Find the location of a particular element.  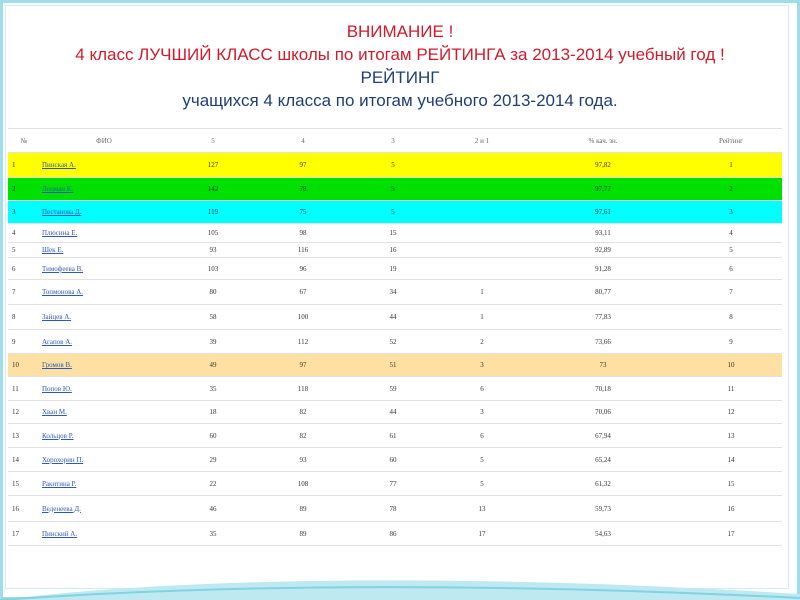

cell-quality: 61,32 is located at coordinates (603, 483).